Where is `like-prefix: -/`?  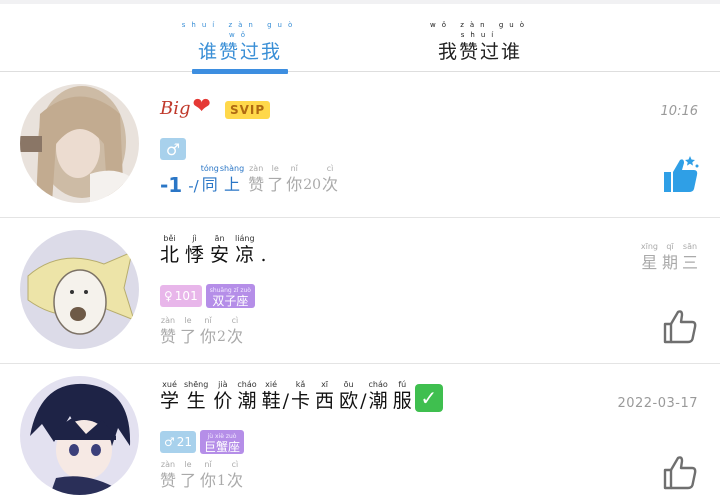
like-prefix: -/ is located at coordinates (193, 186).